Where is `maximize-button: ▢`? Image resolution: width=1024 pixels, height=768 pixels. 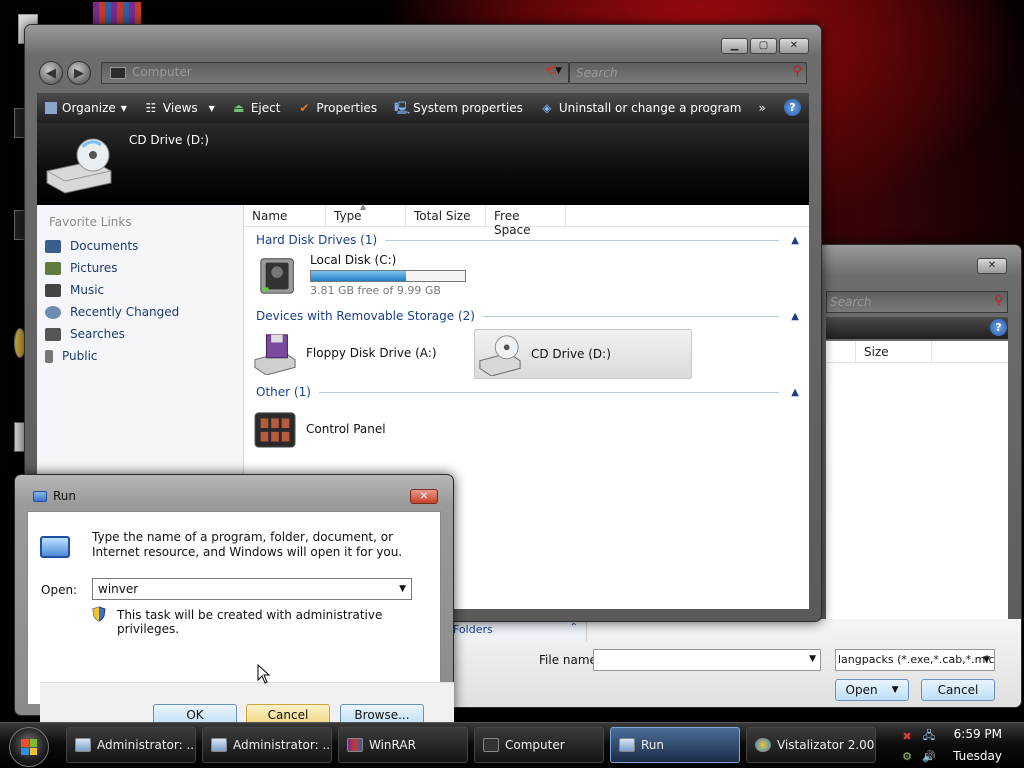 maximize-button: ▢ is located at coordinates (763, 46).